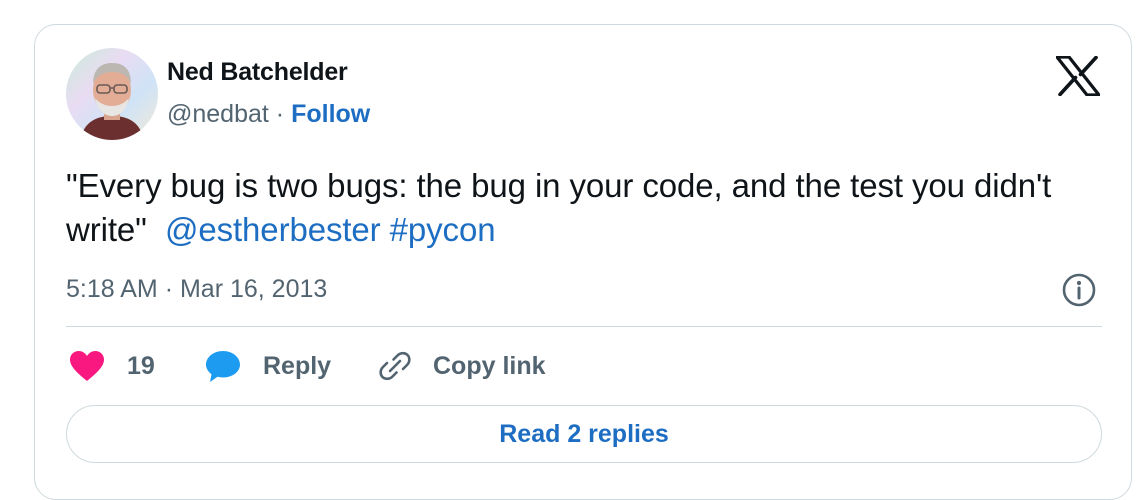 The width and height of the screenshot is (1142, 500). I want to click on x-logo-icon, so click(1078, 76).